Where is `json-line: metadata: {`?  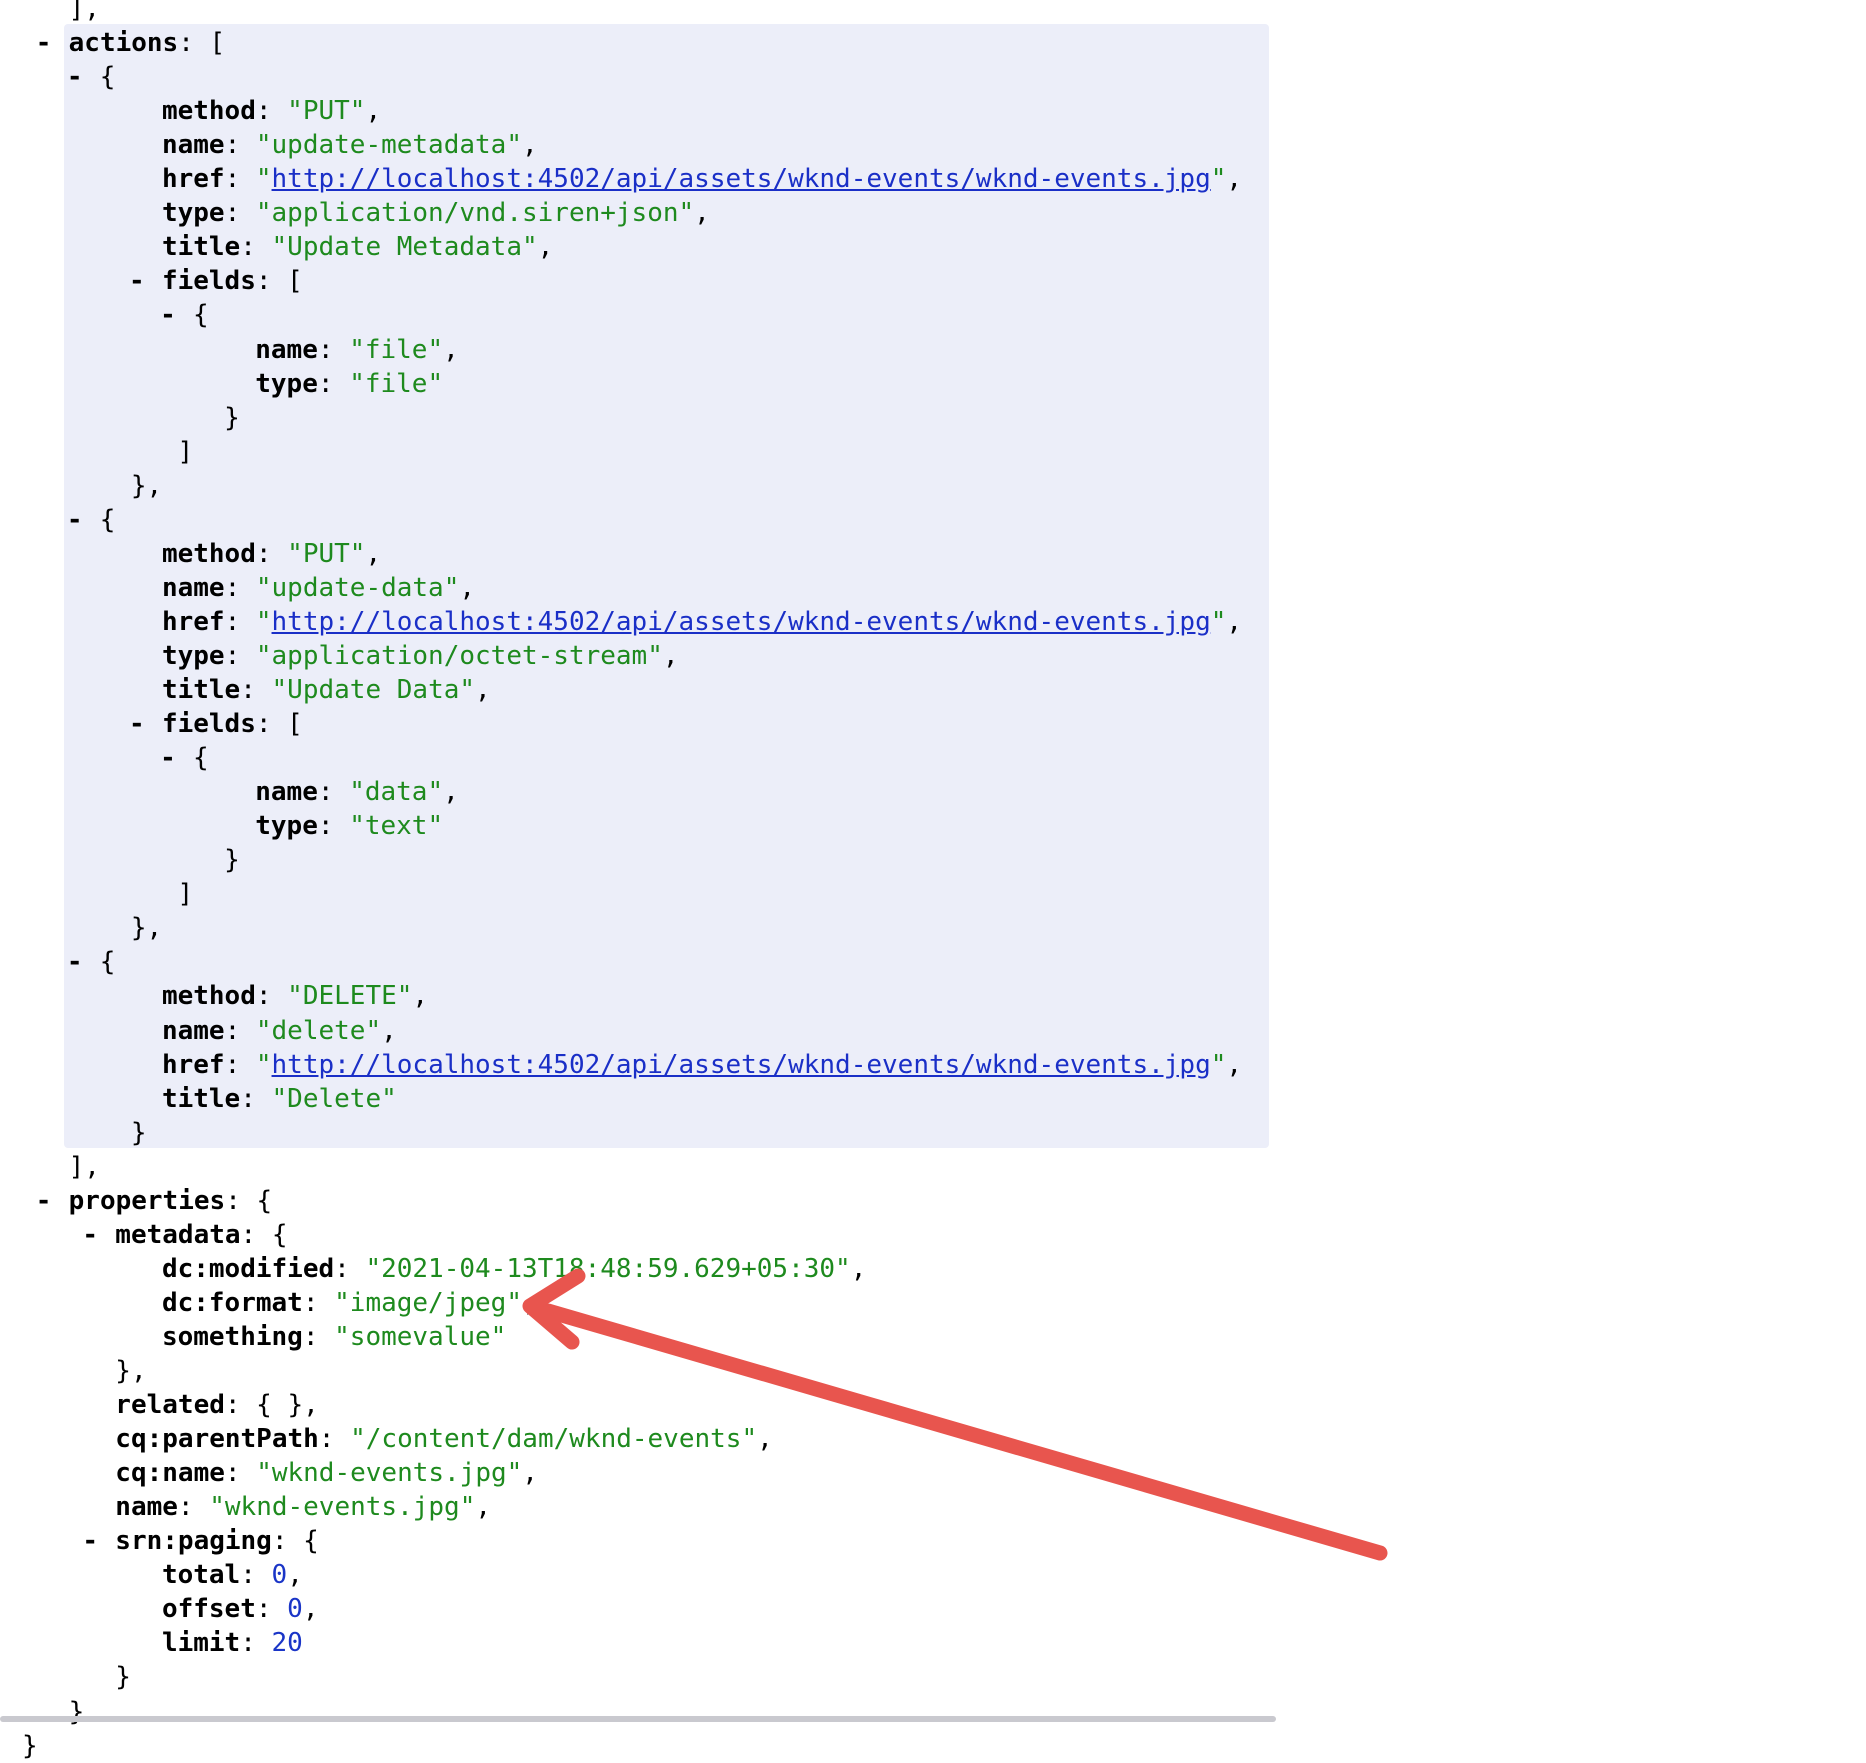
json-line: metadata: { is located at coordinates (201, 1235).